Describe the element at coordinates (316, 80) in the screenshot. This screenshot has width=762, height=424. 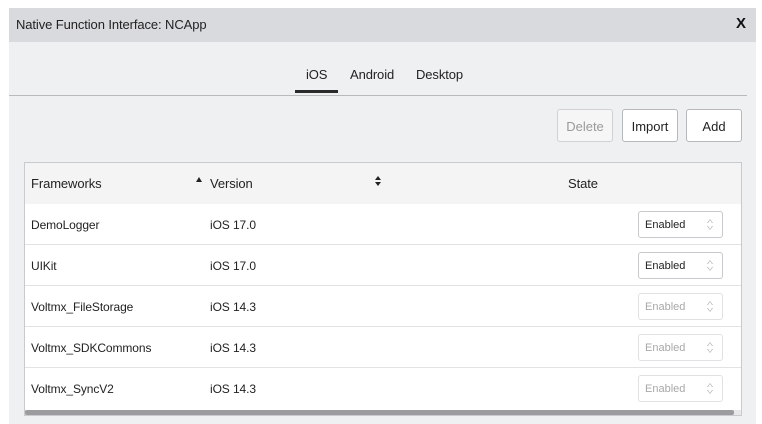
I see `tab-ios: iOS` at that location.